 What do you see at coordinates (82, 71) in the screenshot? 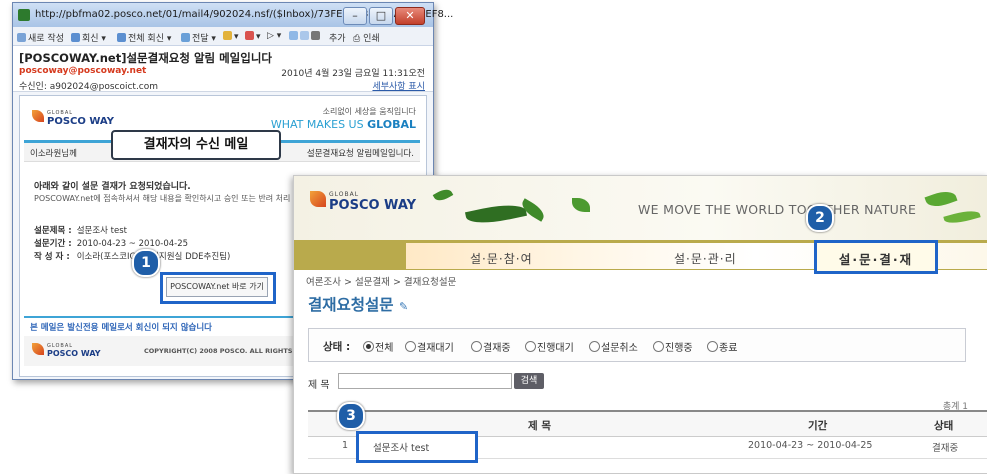
I see `mail-from: poscoway@poscoway.net` at bounding box center [82, 71].